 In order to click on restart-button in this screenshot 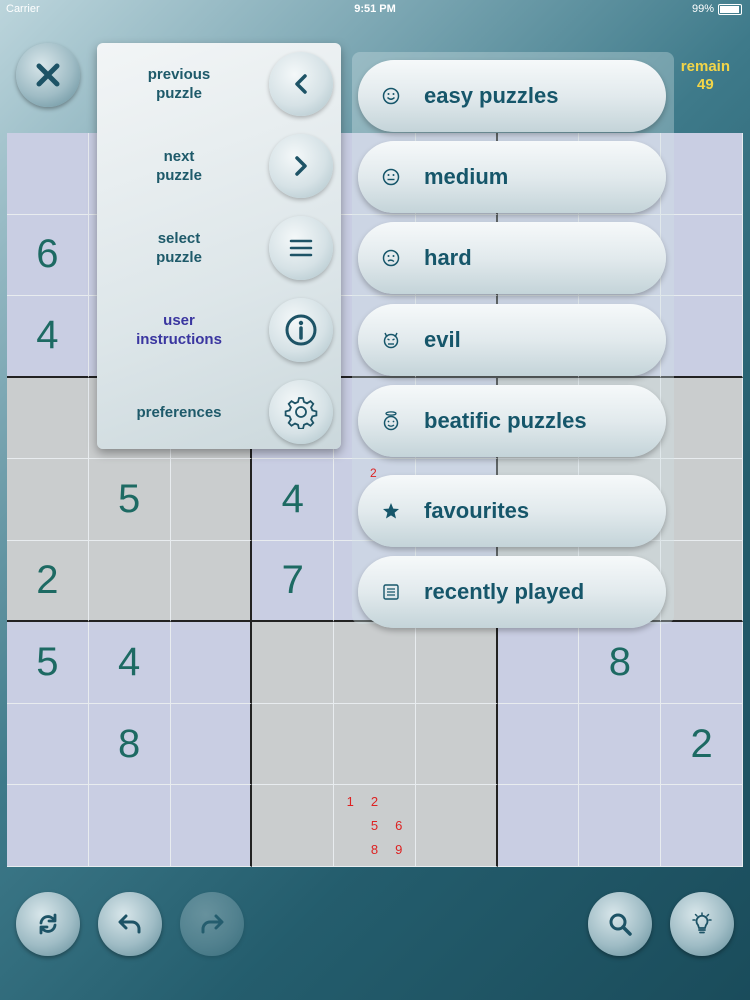, I will do `click(48, 924)`.